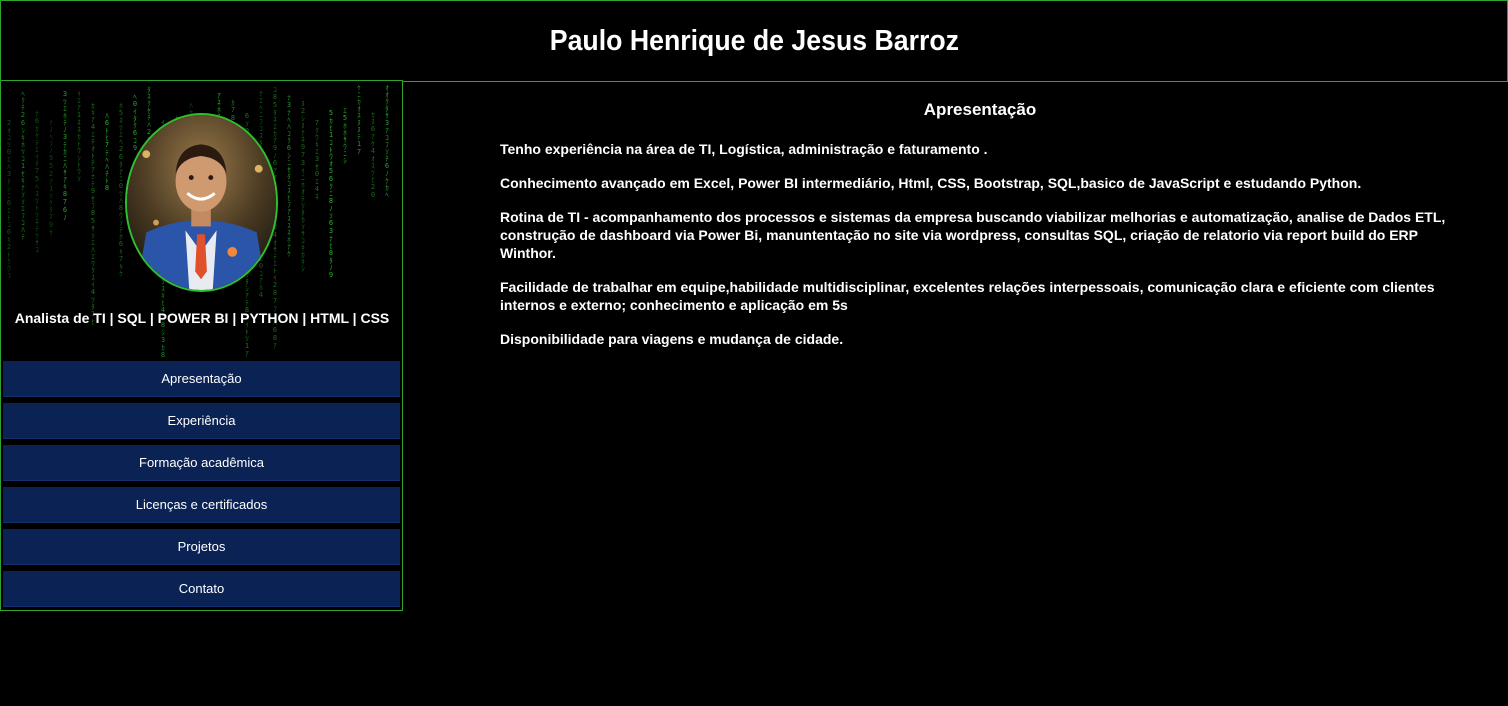 The width and height of the screenshot is (1508, 706). Describe the element at coordinates (201, 463) in the screenshot. I see `nav-item-formacao-academica: Formação acadêmica` at that location.